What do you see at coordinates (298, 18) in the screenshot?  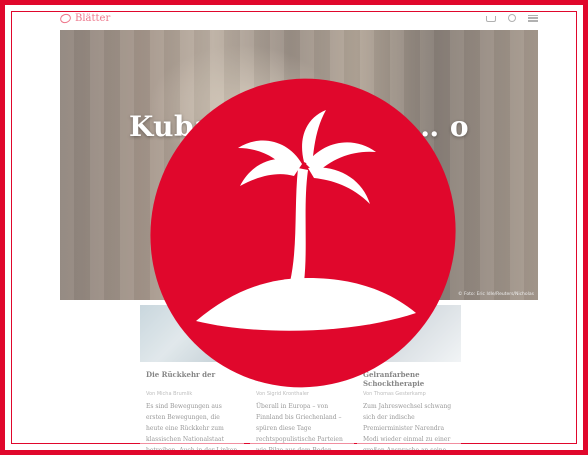 I see `top-nav: Blätter` at bounding box center [298, 18].